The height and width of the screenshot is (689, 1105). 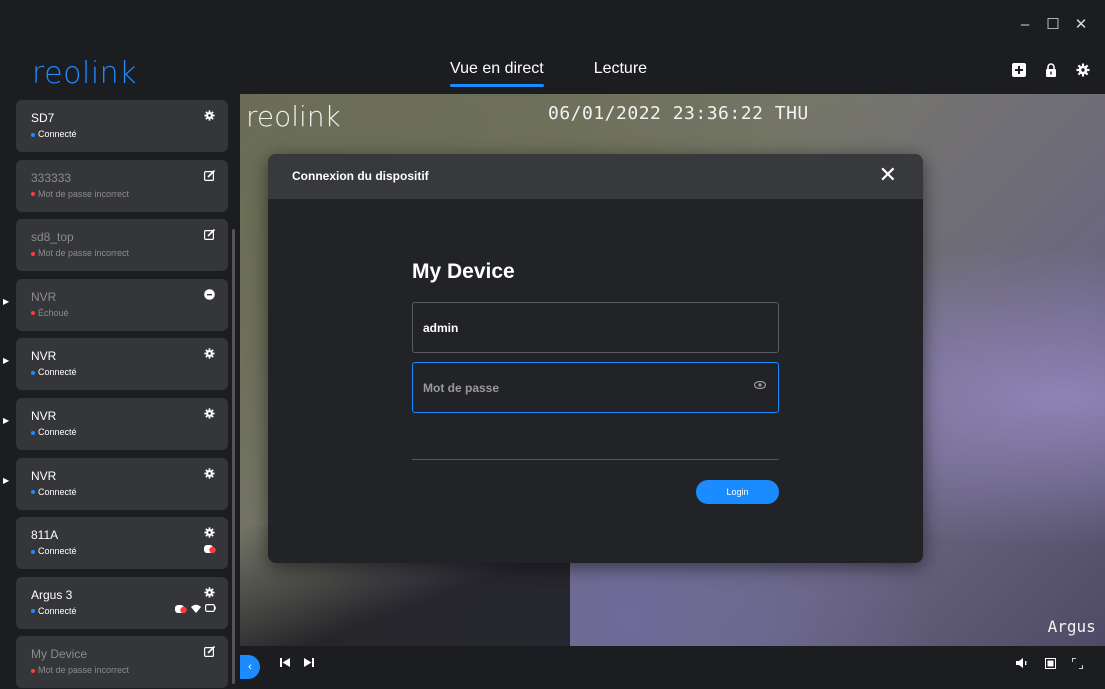 What do you see at coordinates (672, 667) in the screenshot?
I see `bottom-bar: ‹` at bounding box center [672, 667].